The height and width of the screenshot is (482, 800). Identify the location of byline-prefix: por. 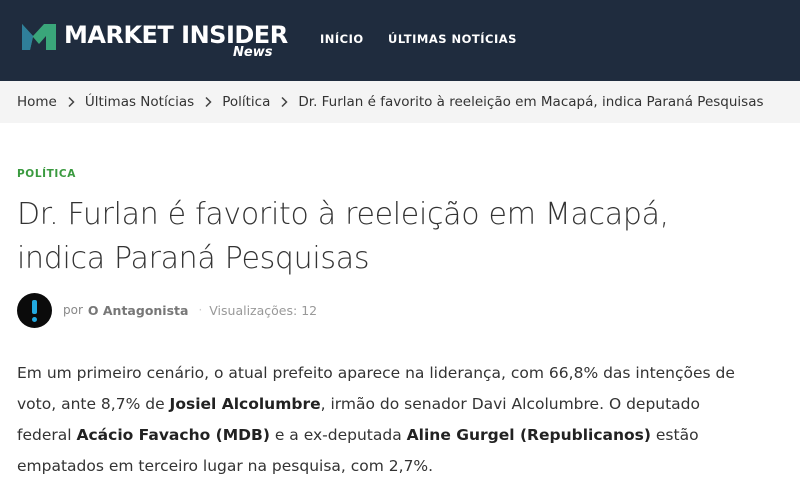
(73, 310).